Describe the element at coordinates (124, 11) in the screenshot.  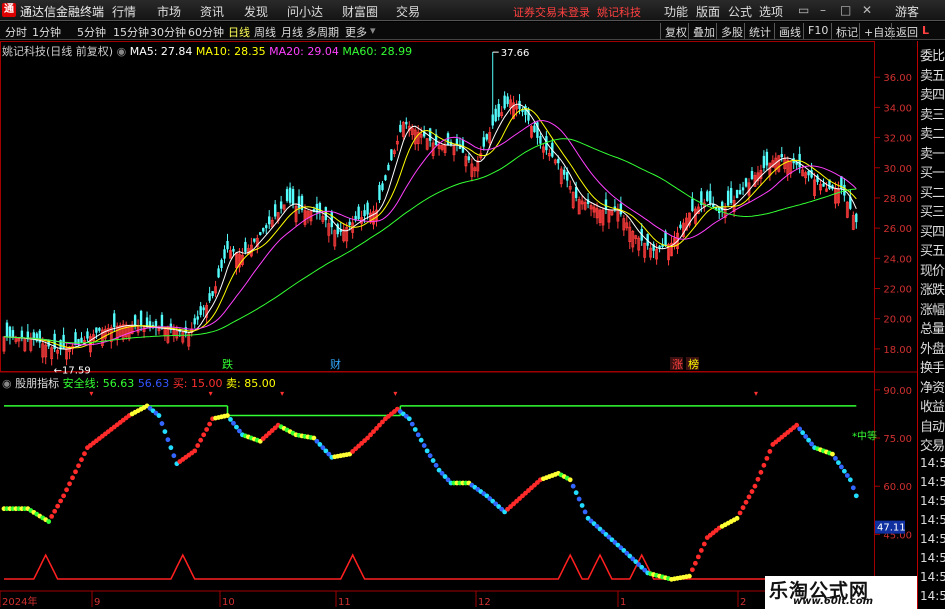
I see `menu-item-hangqing: 行情` at that location.